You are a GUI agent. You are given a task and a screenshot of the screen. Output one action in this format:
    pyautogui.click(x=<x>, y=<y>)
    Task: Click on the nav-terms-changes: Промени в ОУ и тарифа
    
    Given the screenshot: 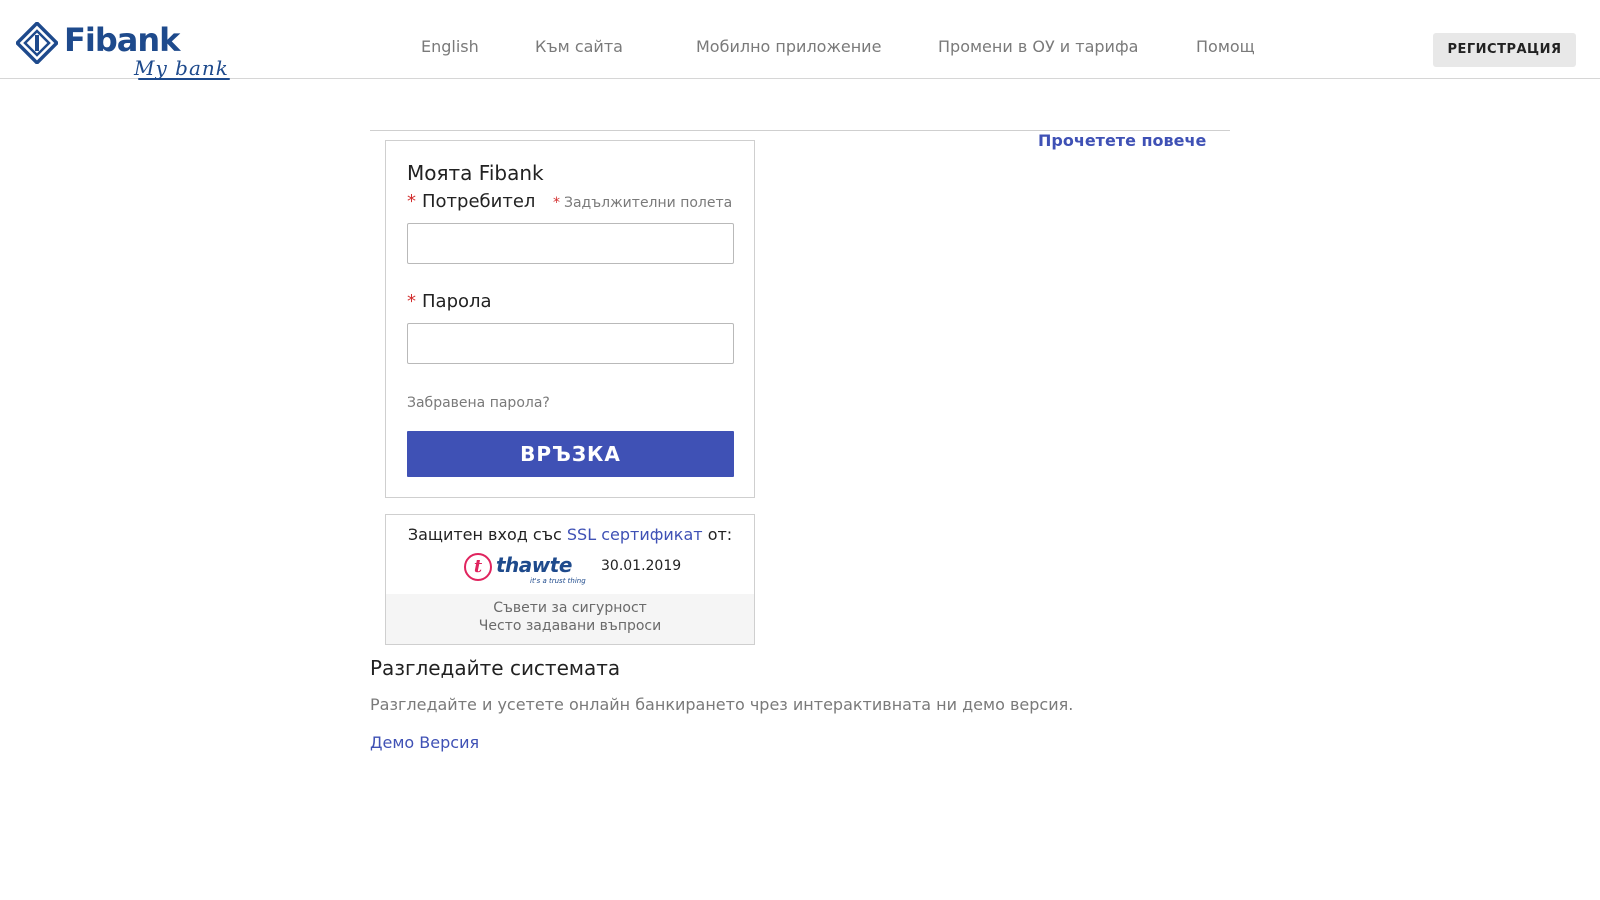 What is the action you would take?
    pyautogui.click(x=1038, y=47)
    